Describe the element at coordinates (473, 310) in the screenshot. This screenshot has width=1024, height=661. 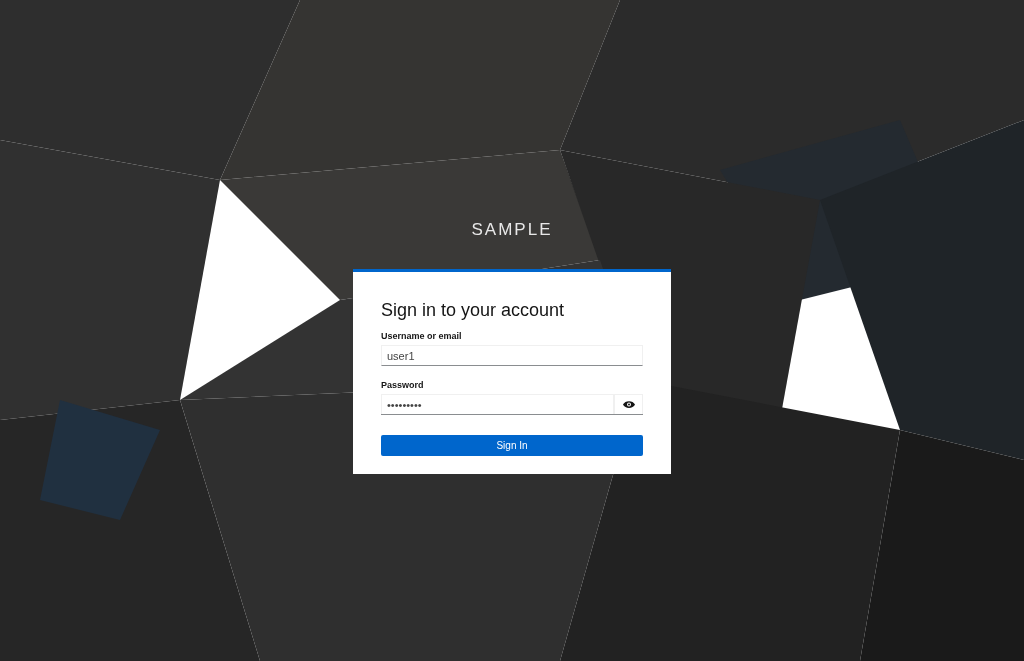
I see `card-title: Sign in to your account` at that location.